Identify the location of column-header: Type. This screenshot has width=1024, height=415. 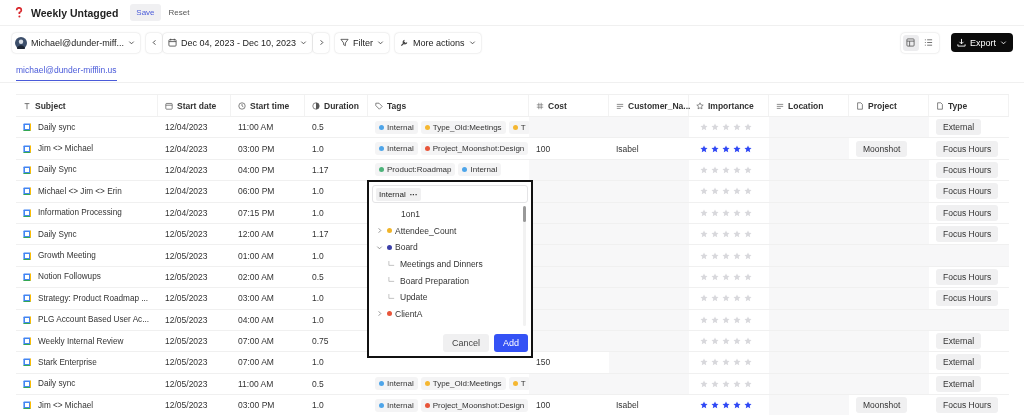
(969, 105).